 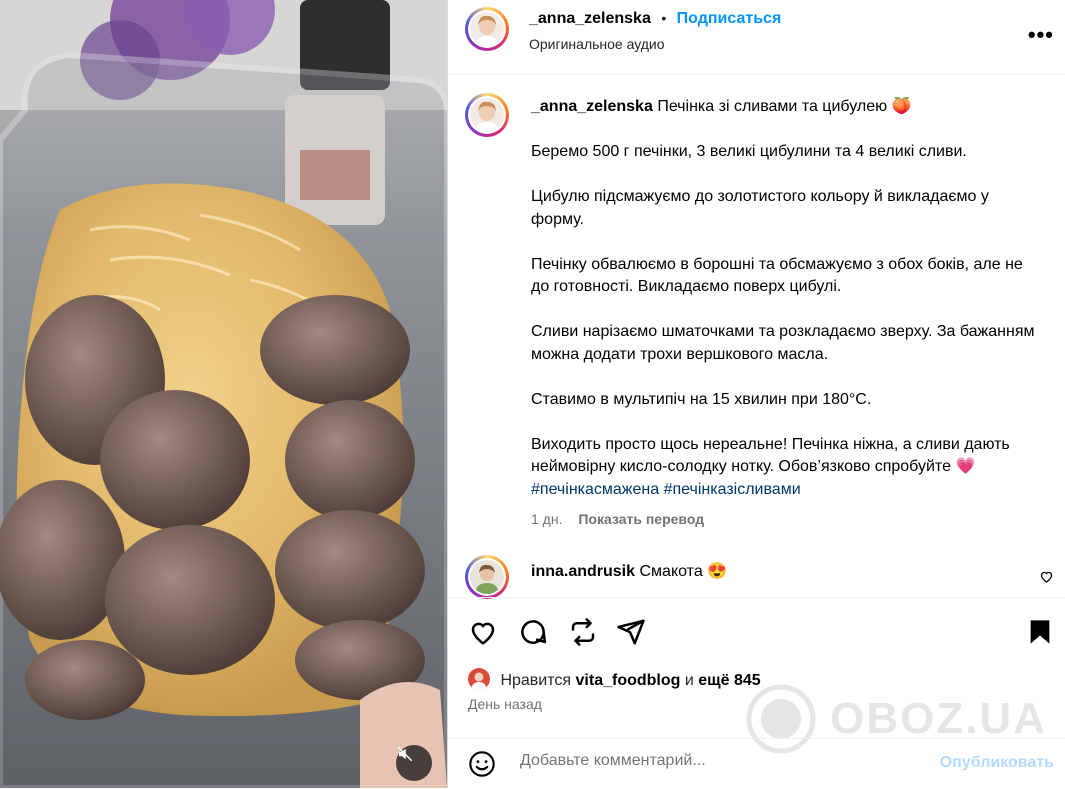 I want to click on repost-button, so click(x=583, y=634).